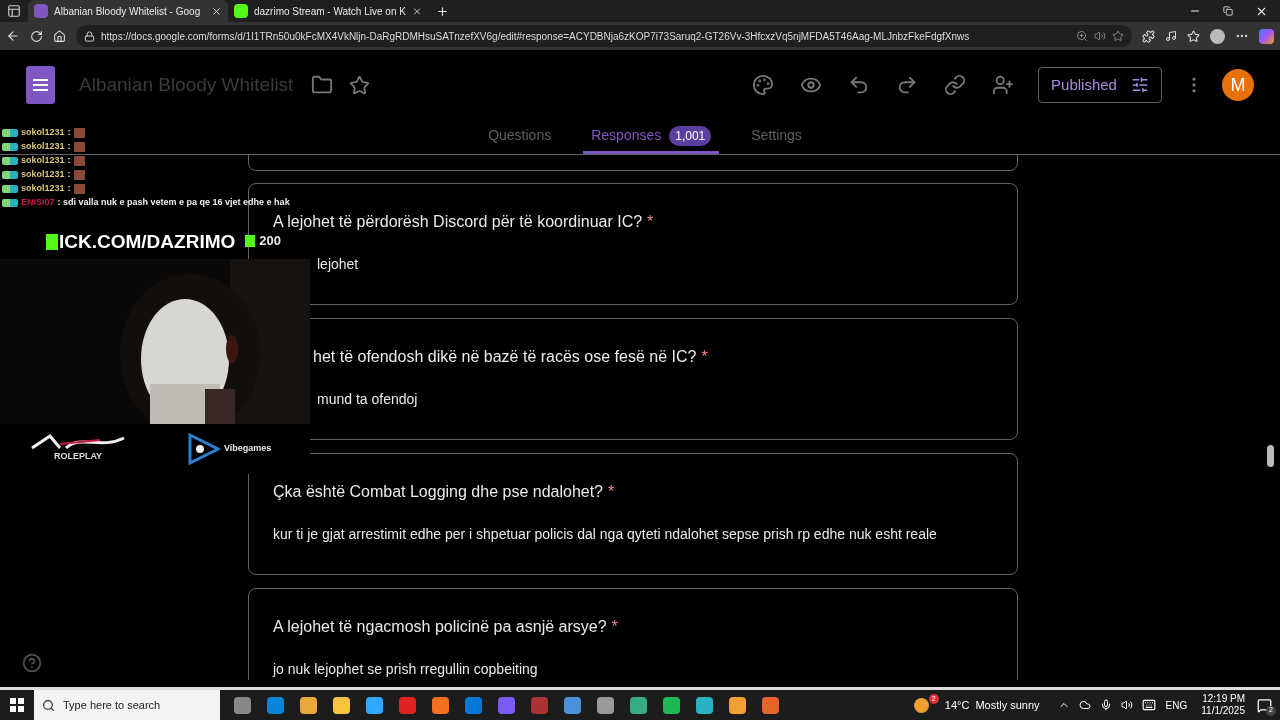  Describe the element at coordinates (957, 705) in the screenshot. I see `temperature-text: 14°C` at that location.